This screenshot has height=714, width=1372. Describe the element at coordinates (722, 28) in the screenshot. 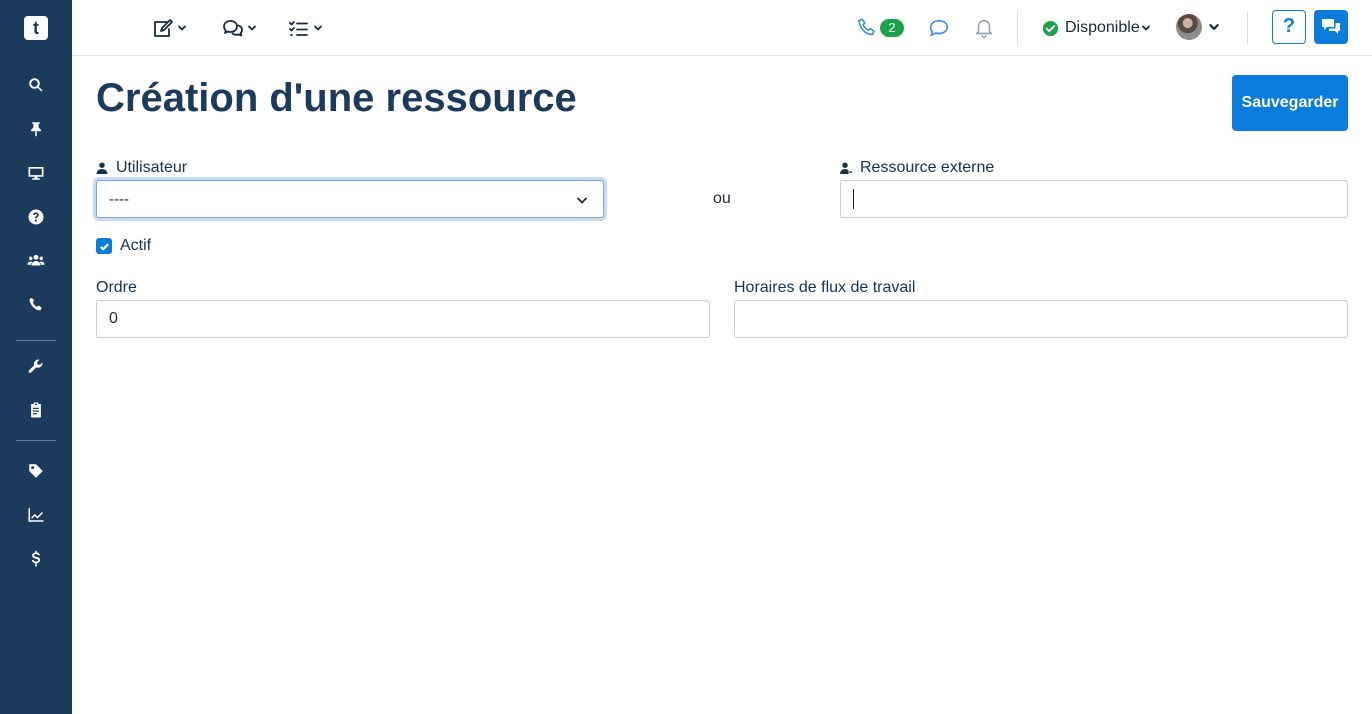

I see `top-bar: 2 Disponible ?` at that location.